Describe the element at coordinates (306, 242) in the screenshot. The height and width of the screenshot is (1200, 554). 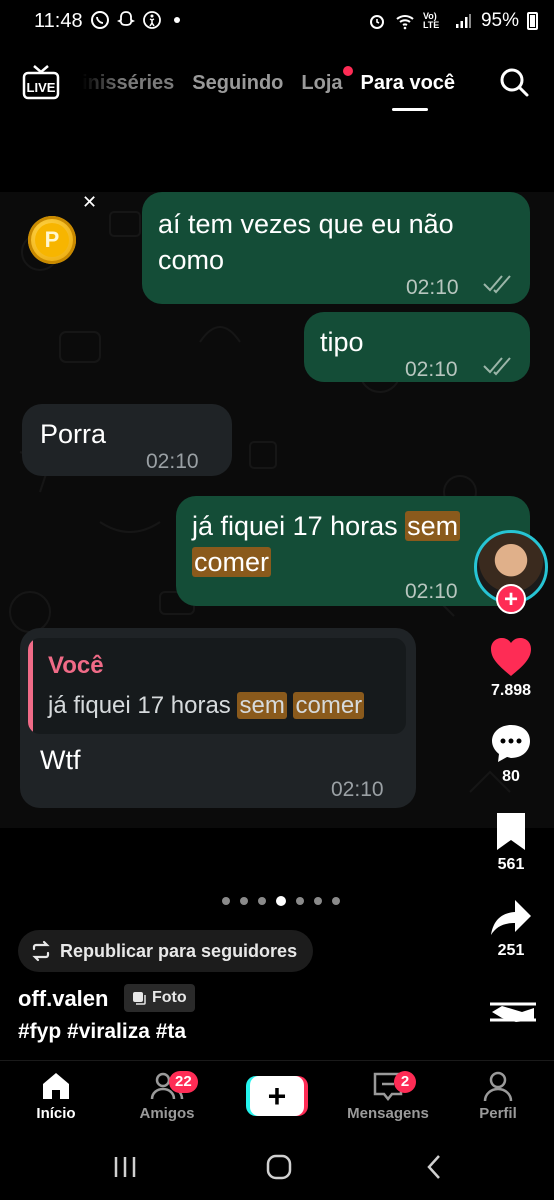
I see `message-text: aí tem vezes que eu não como` at that location.